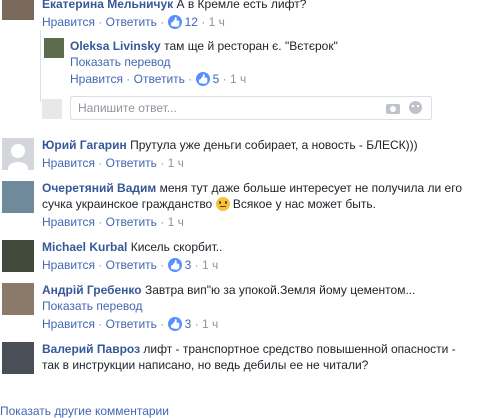  I want to click on comment-text-line2: сучка украинское гражданство, so click(127, 204).